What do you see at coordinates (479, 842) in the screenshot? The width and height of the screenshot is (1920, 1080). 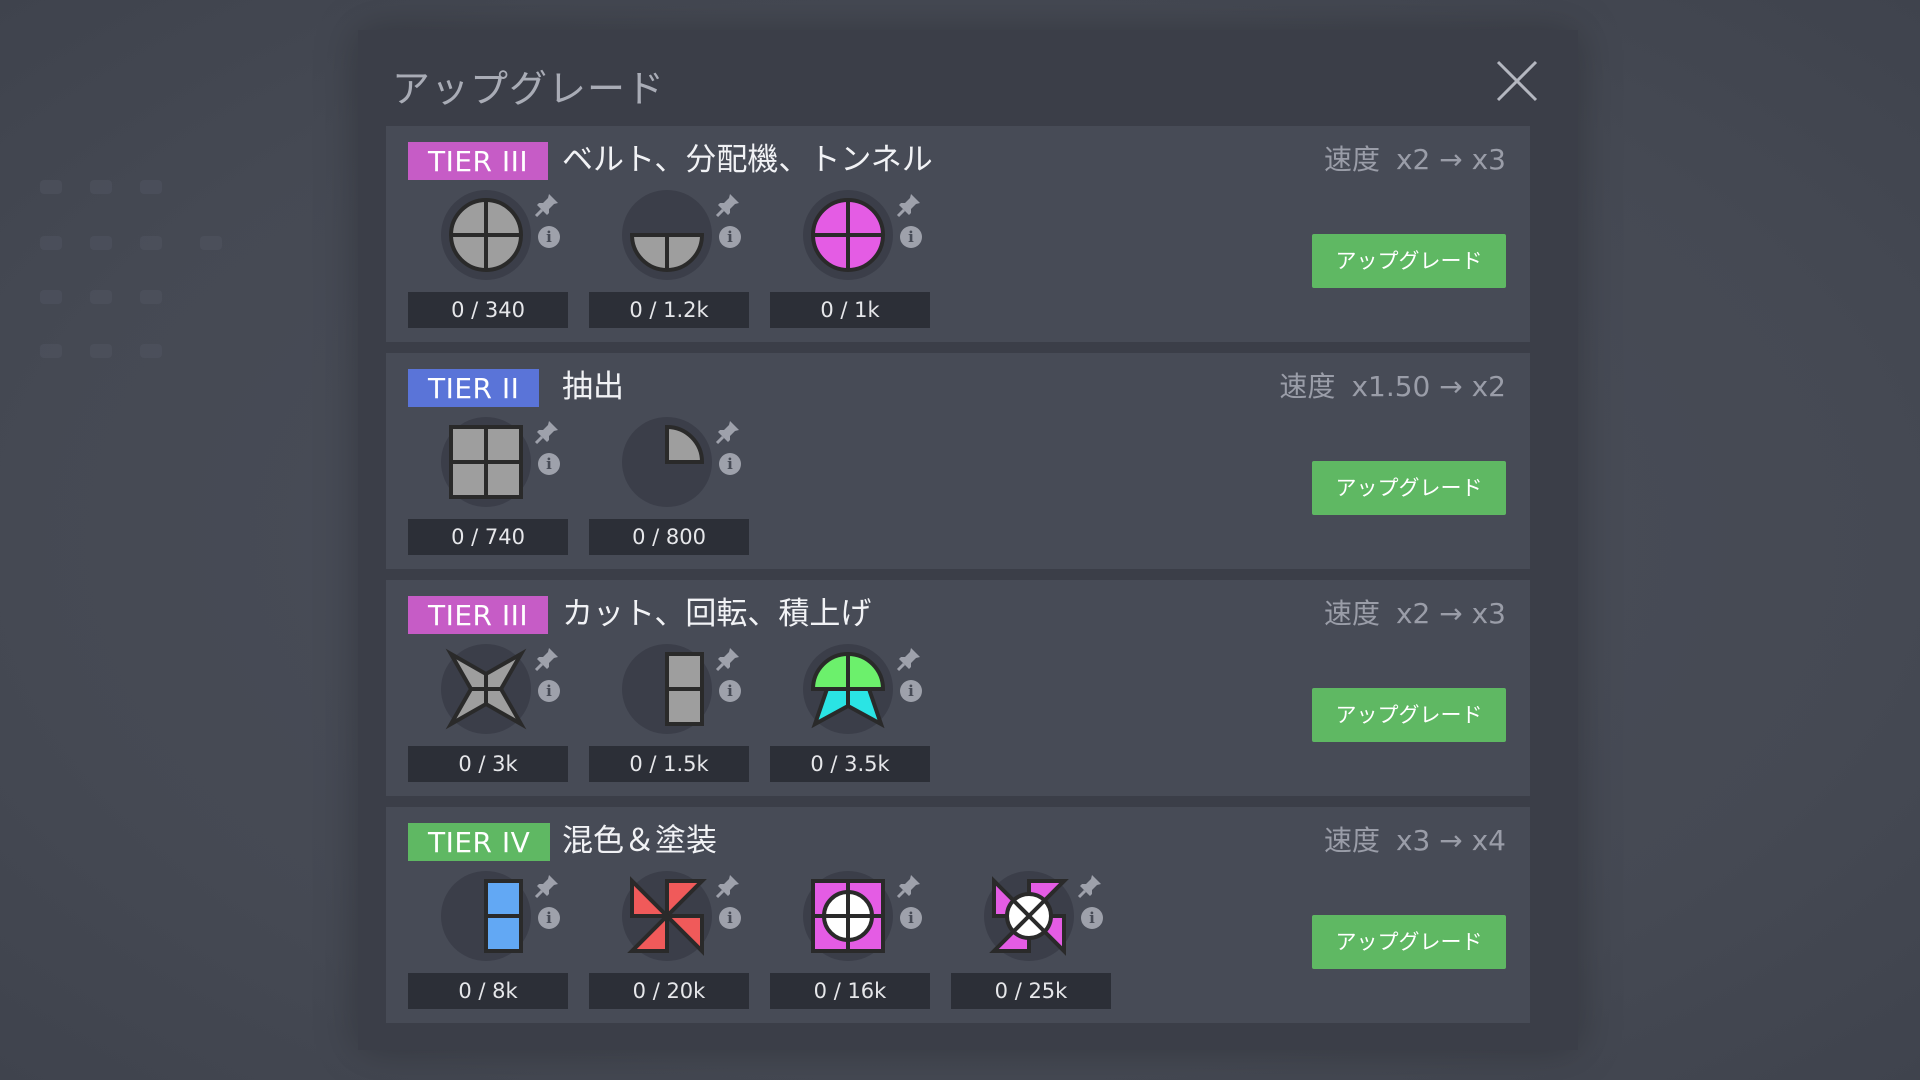 I see `tier-badge: TIER IV` at bounding box center [479, 842].